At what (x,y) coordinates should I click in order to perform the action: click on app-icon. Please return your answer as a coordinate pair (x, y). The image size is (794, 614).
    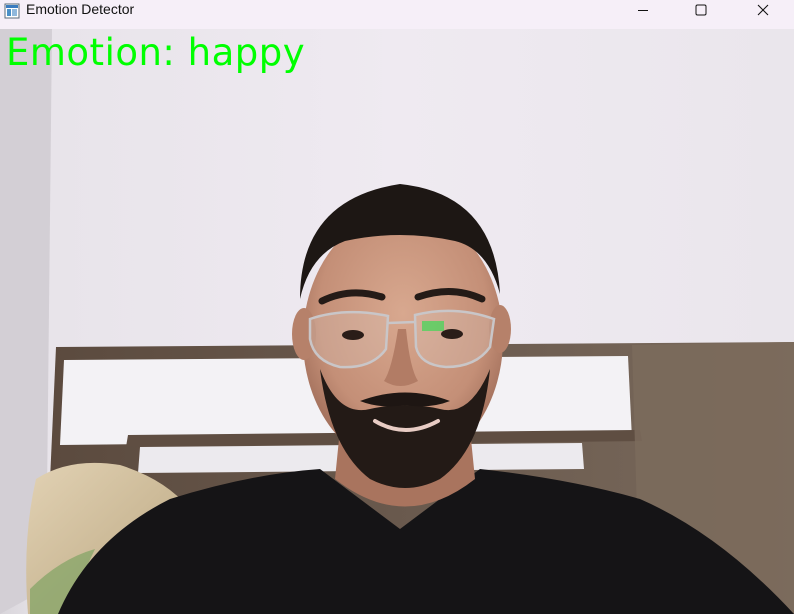
    Looking at the image, I should click on (12, 11).